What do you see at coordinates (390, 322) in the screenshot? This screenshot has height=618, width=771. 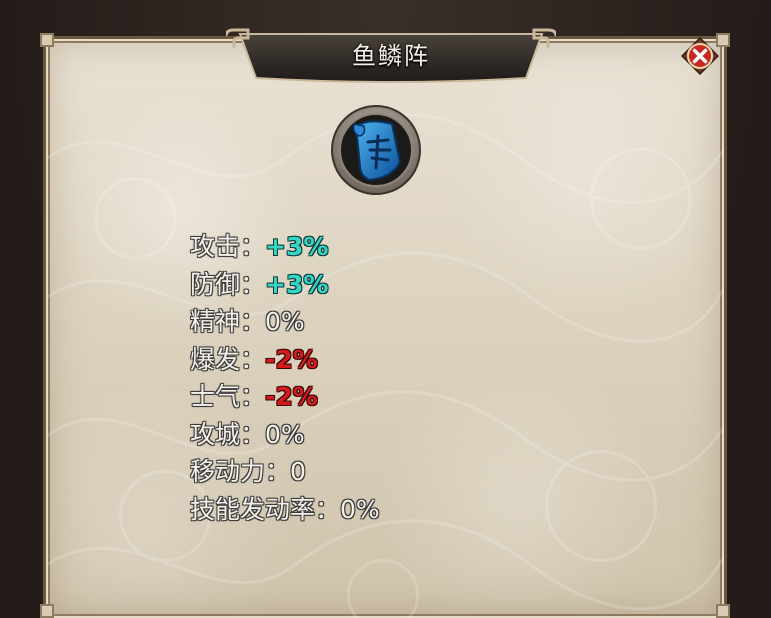 I see `stat-row: 精神：0%` at bounding box center [390, 322].